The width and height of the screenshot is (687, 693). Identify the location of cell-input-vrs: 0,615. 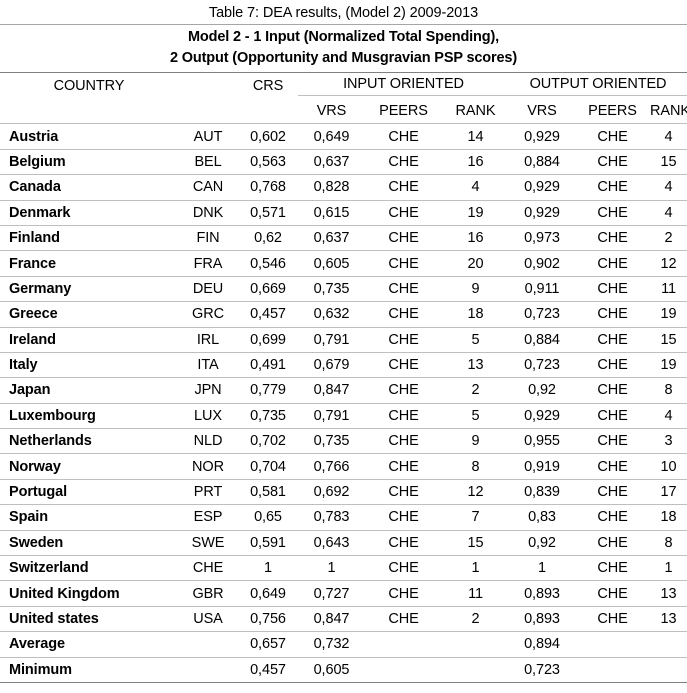
(331, 212).